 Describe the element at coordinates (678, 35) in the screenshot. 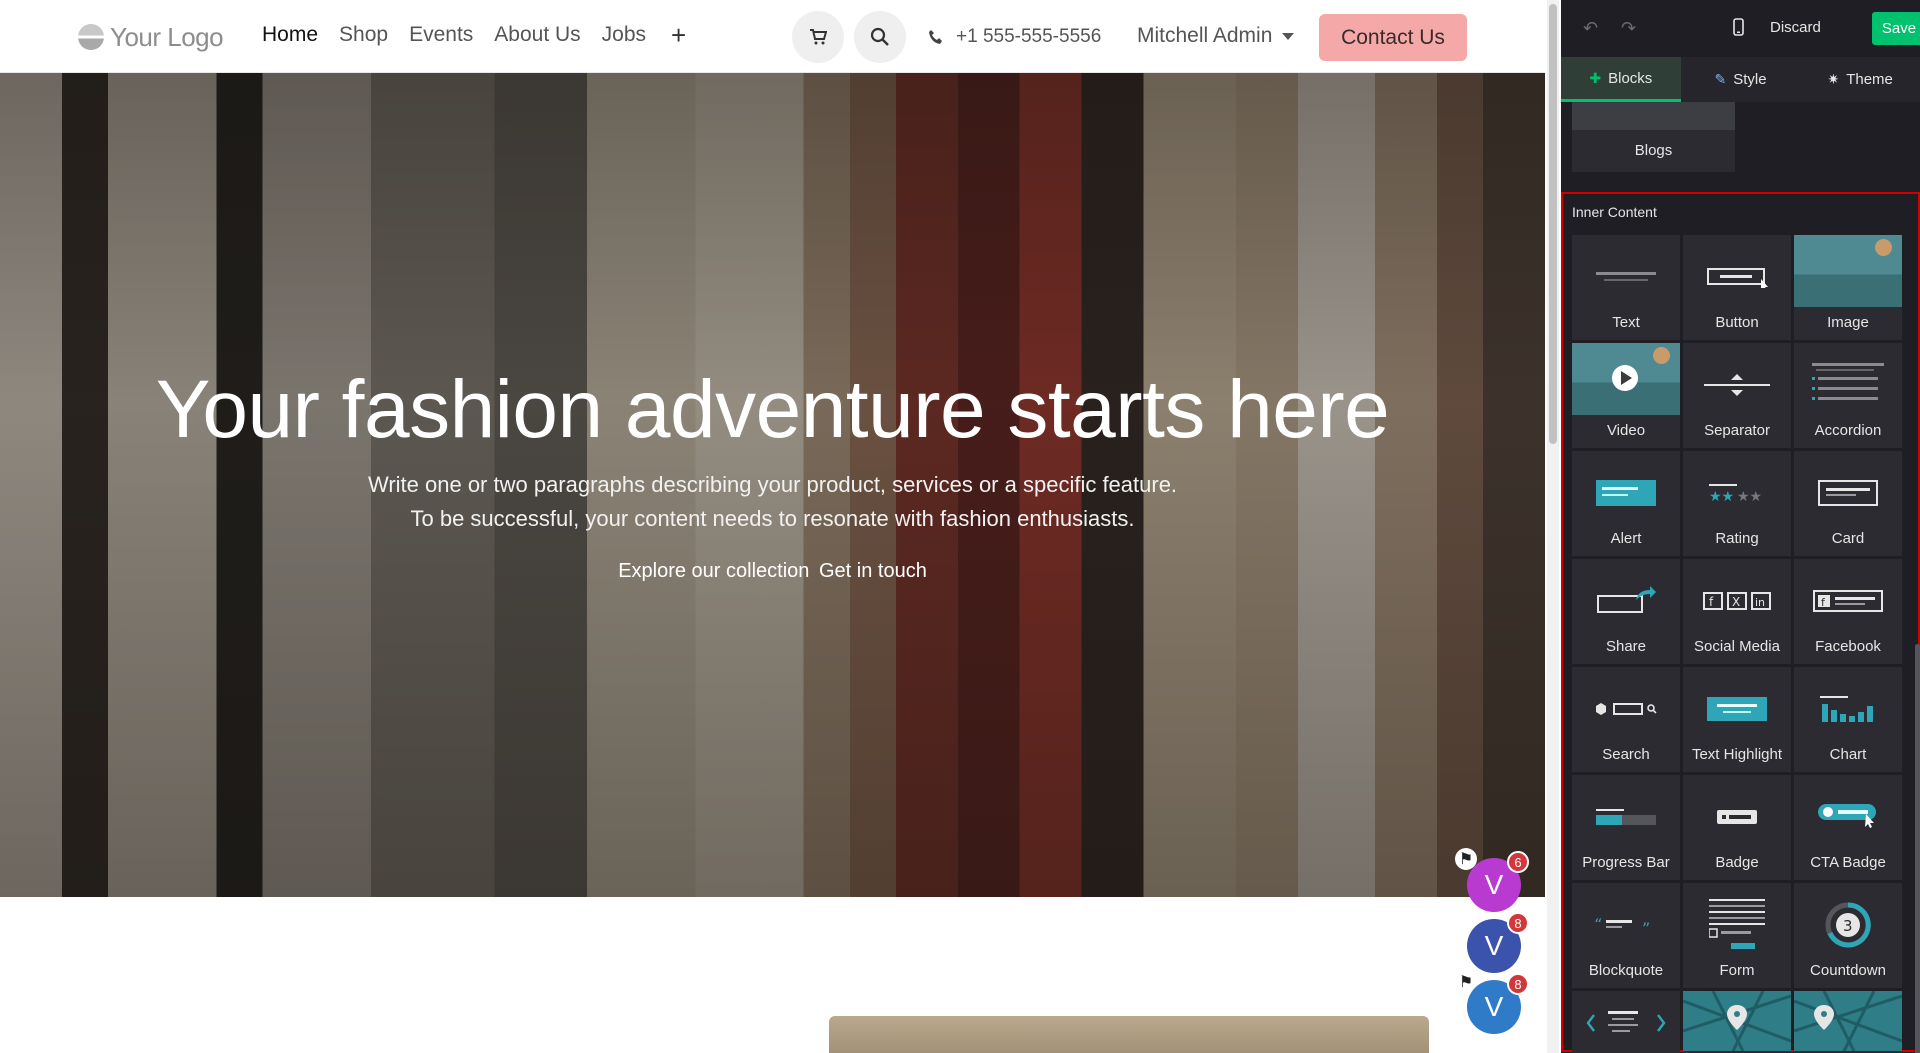

I see `add-menu-item-icon: +` at that location.